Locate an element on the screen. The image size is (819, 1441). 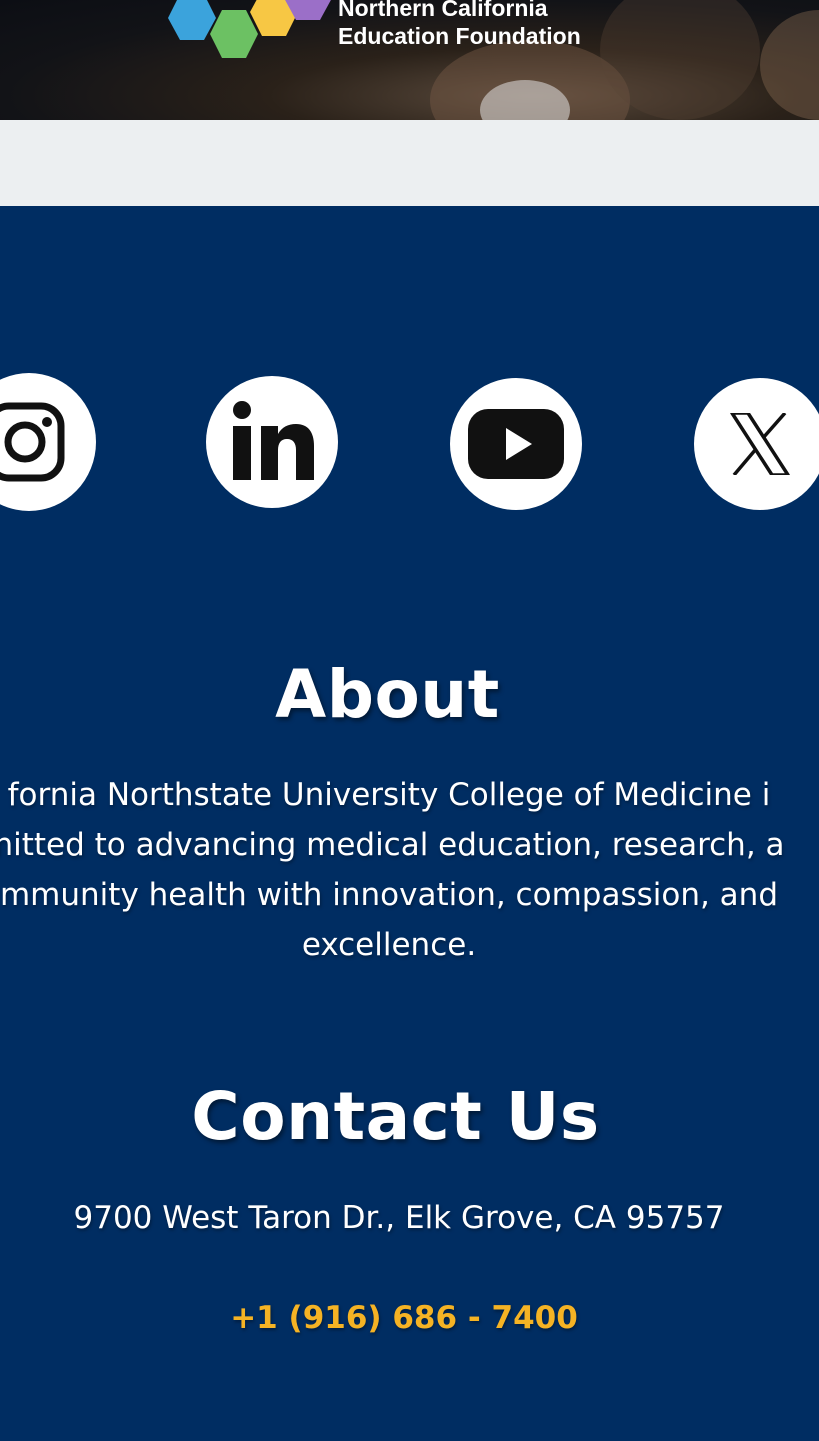
youtube-link is located at coordinates (516, 444).